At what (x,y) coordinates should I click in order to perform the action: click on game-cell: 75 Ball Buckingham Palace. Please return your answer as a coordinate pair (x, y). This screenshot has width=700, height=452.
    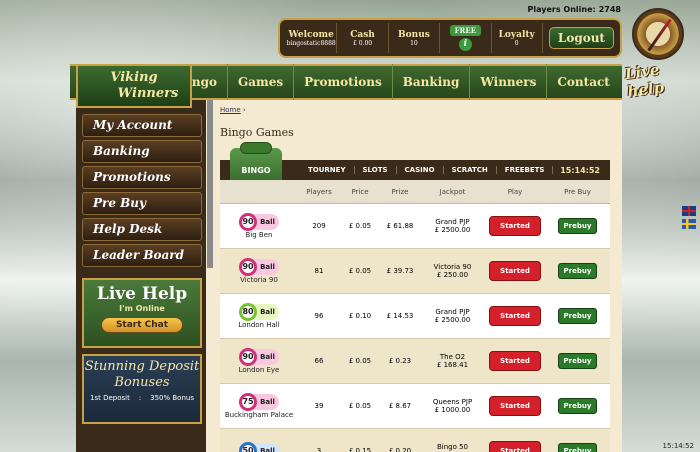
    Looking at the image, I should click on (259, 405).